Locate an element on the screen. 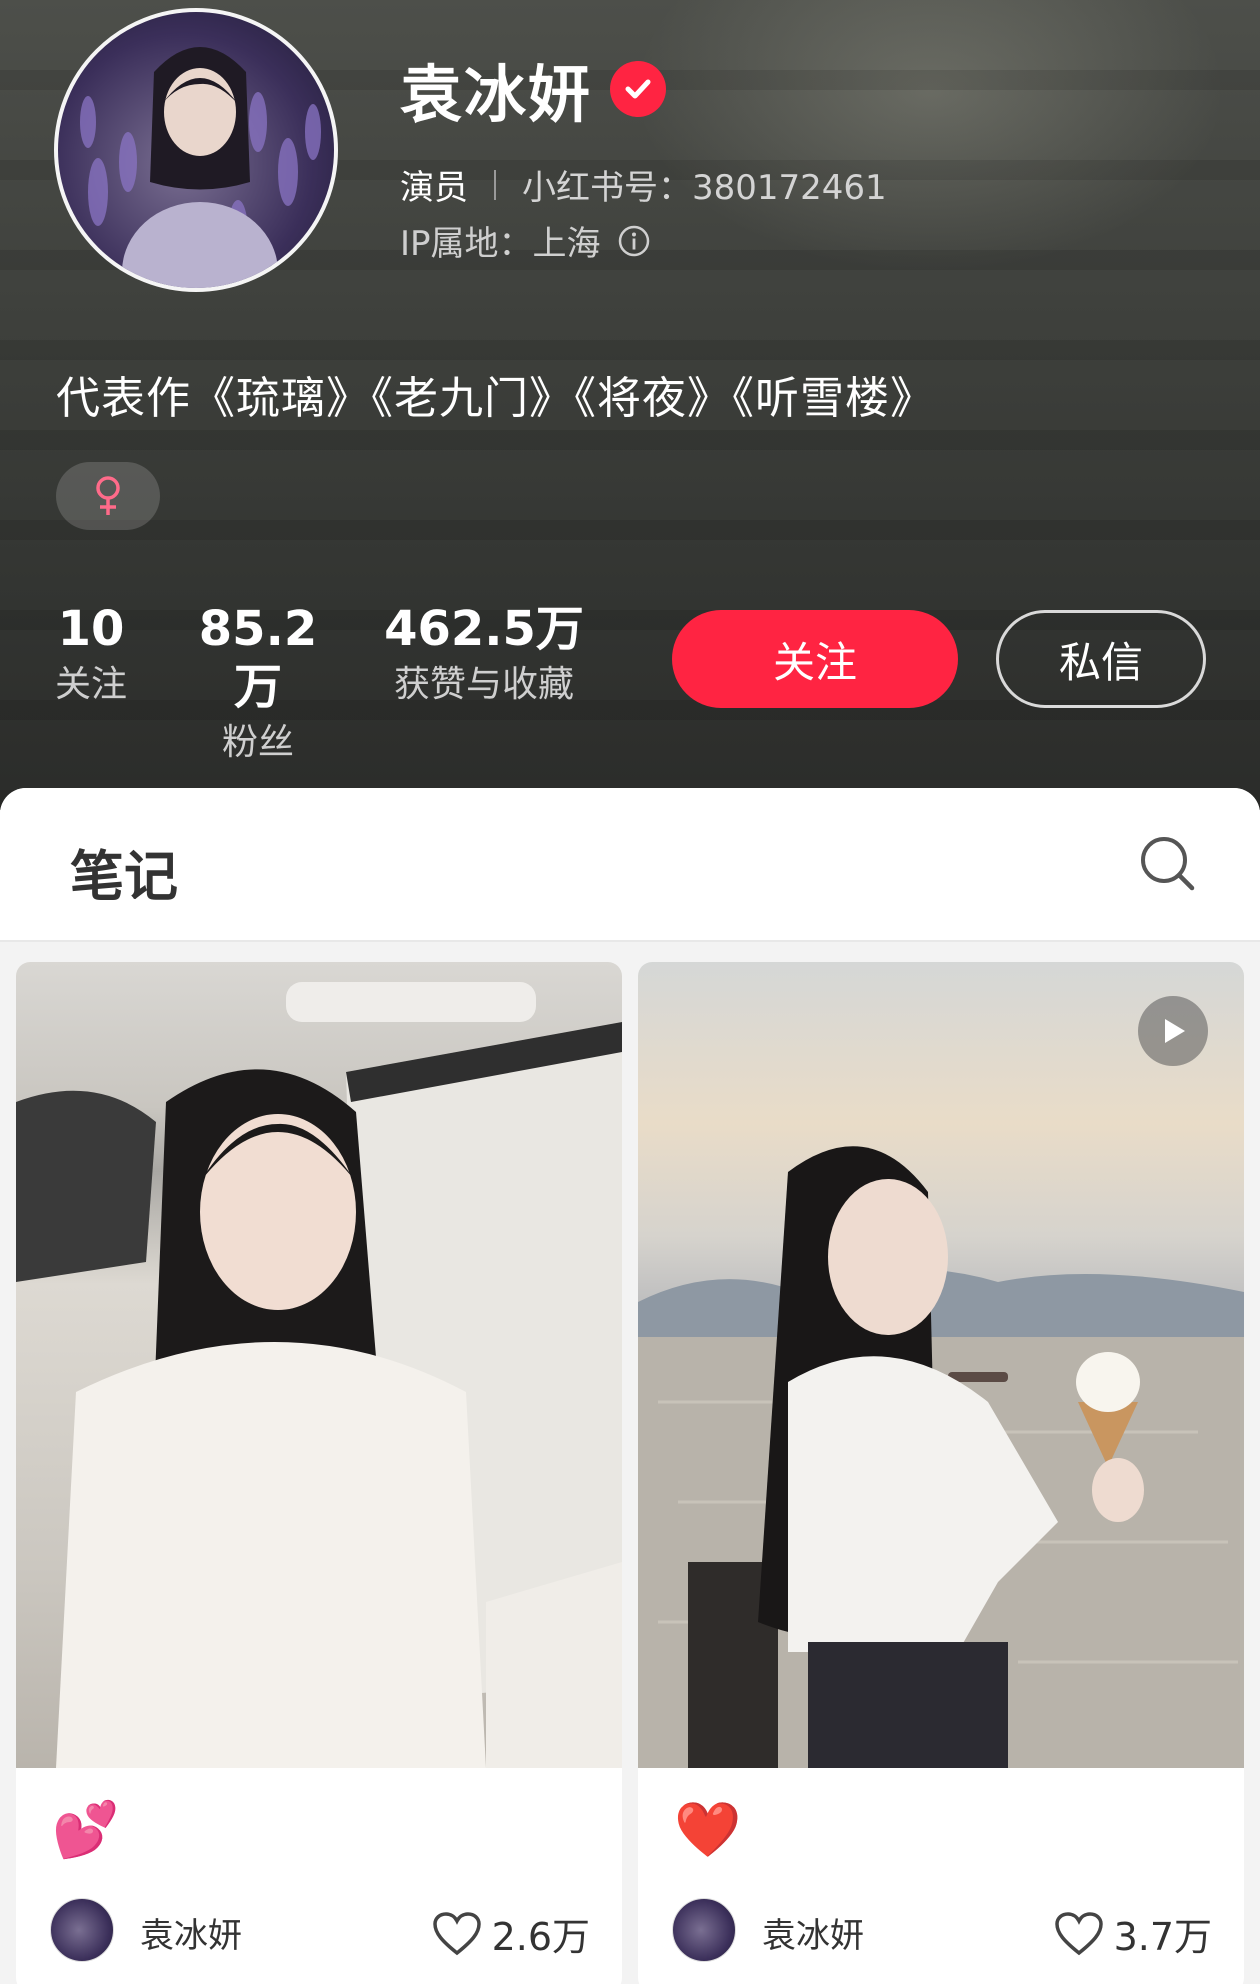 This screenshot has width=1260, height=1984. stat-following-value: 10 is located at coordinates (91, 629).